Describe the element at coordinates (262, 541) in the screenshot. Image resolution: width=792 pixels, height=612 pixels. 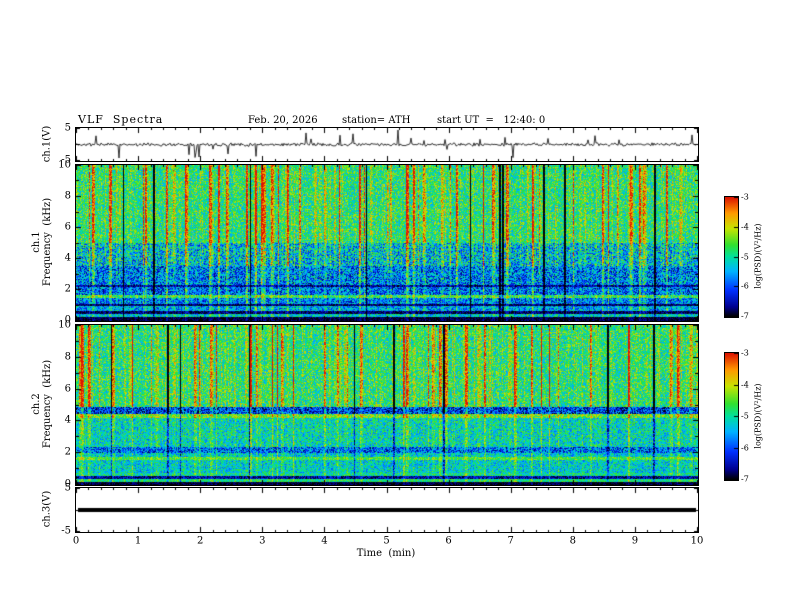
I see `x-tick-label: 3` at that location.